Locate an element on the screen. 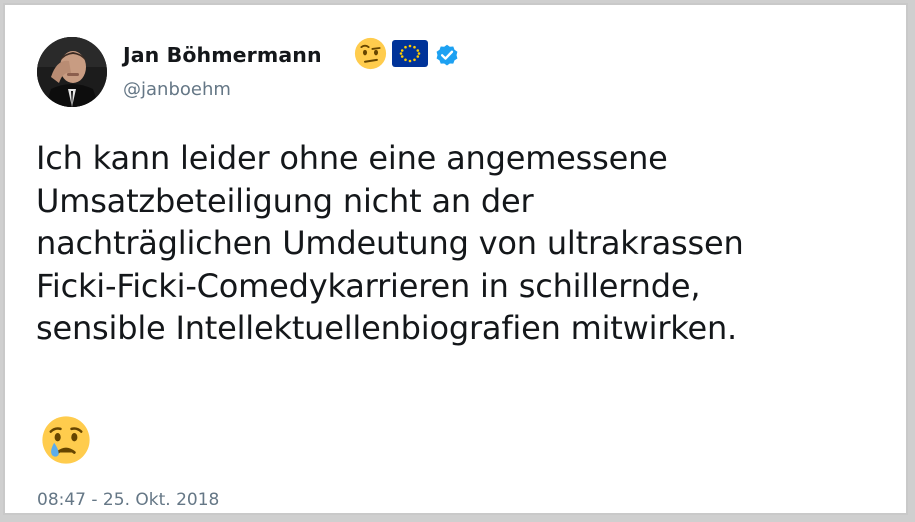  avatar-photo is located at coordinates (72, 72).